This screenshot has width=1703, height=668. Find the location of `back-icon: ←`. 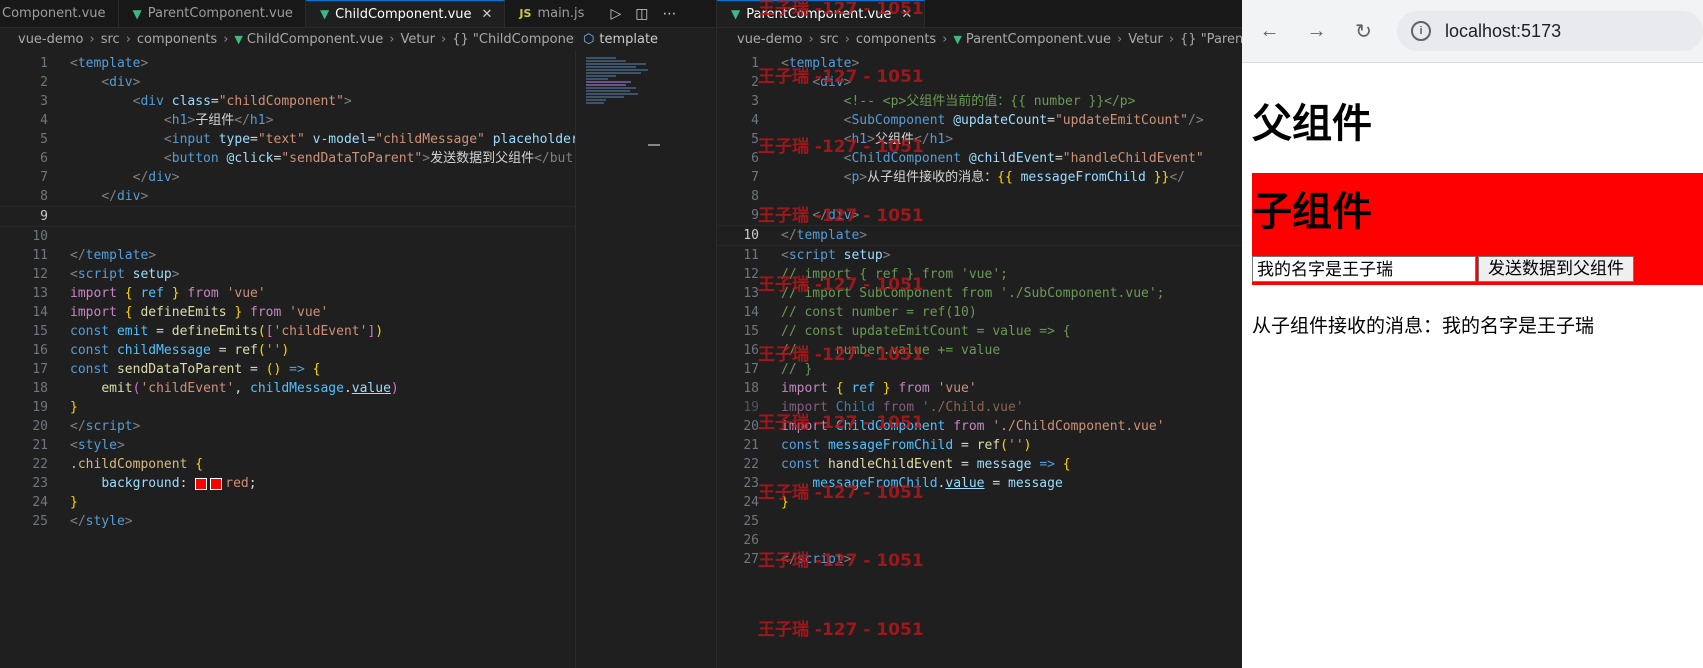

back-icon: ← is located at coordinates (1269, 31).